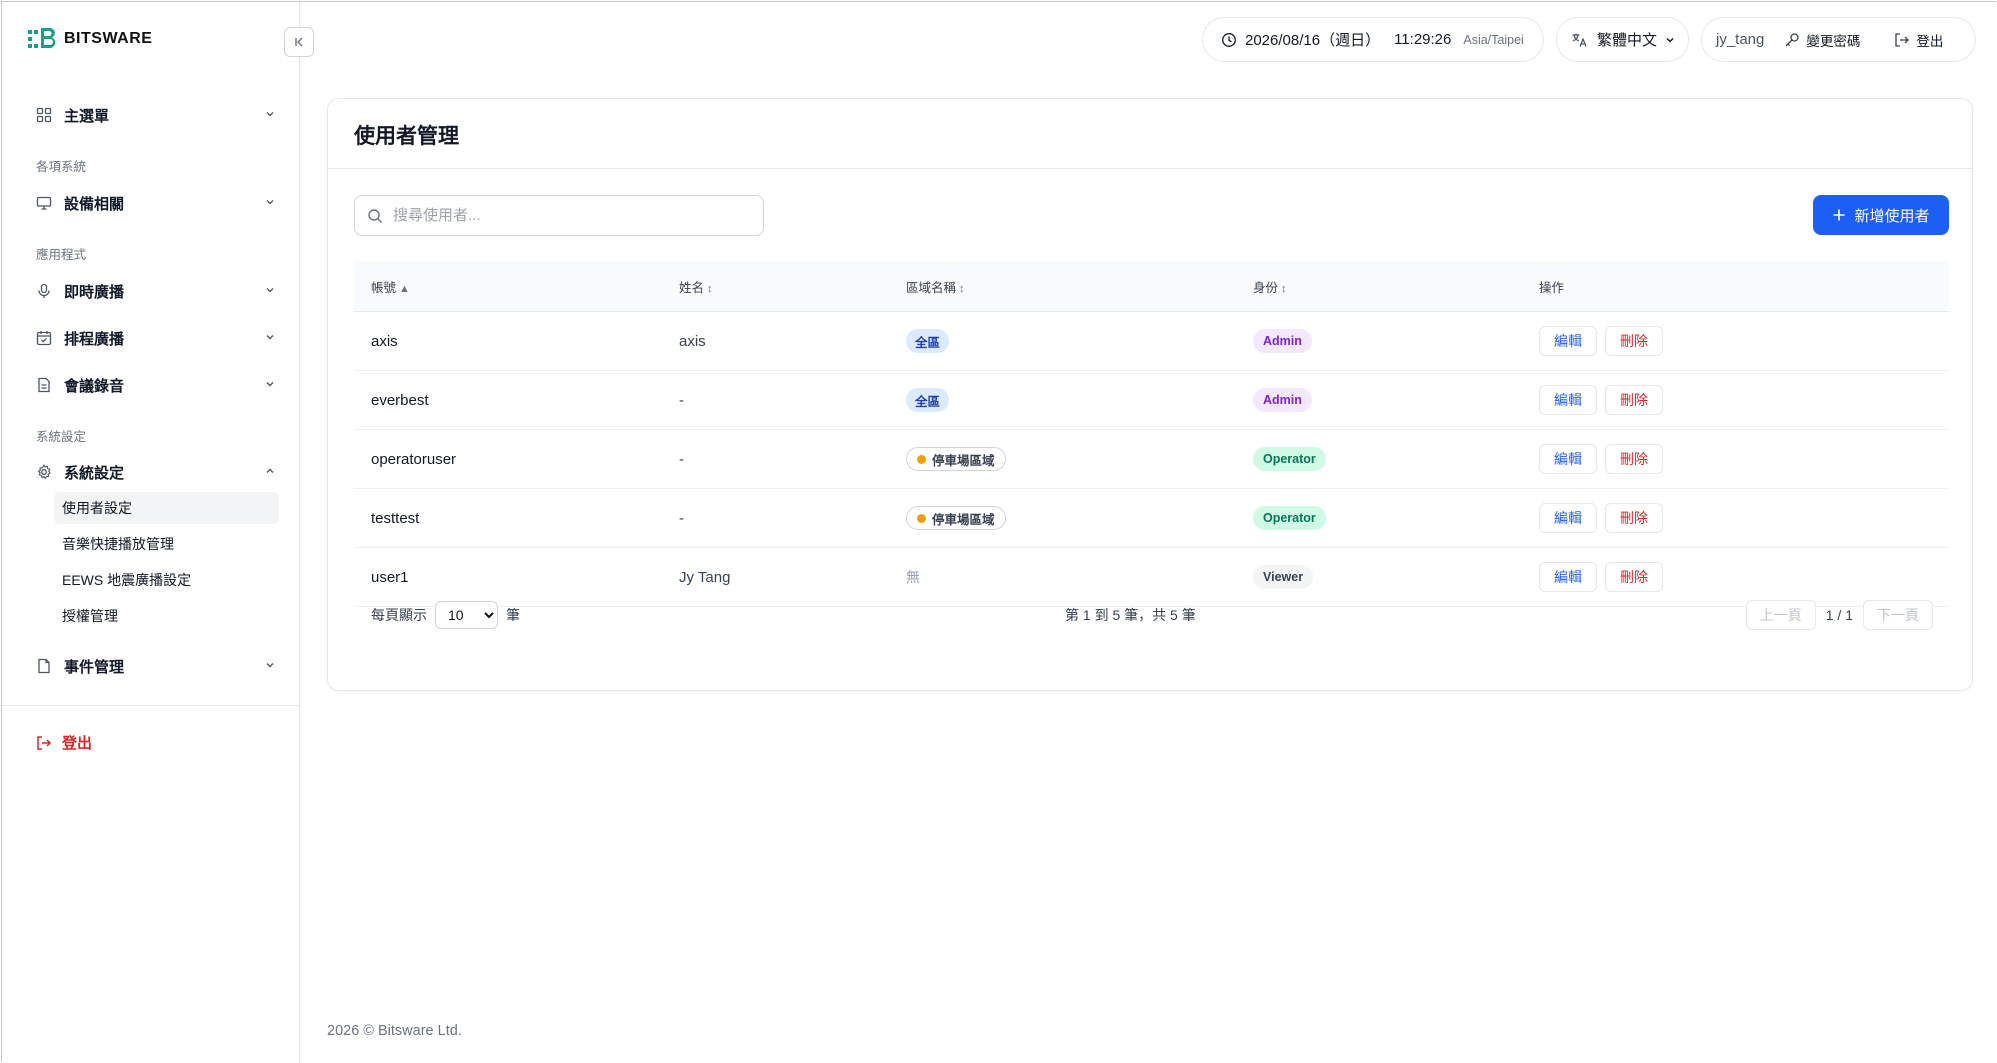 Image resolution: width=1997 pixels, height=1063 pixels. What do you see at coordinates (1396, 286) in the screenshot?
I see `header-role: 身份 ↕` at bounding box center [1396, 286].